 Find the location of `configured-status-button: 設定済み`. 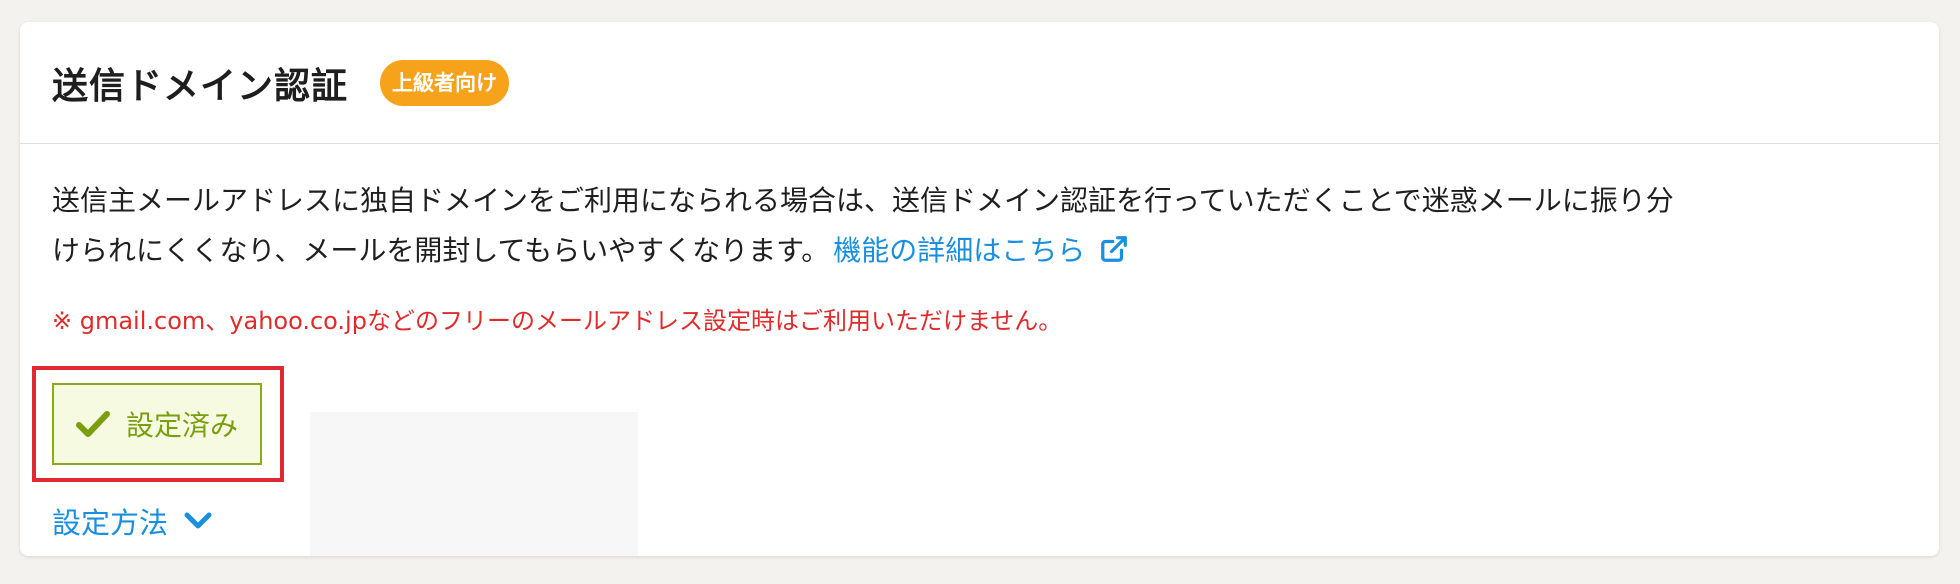

configured-status-button: 設定済み is located at coordinates (157, 424).